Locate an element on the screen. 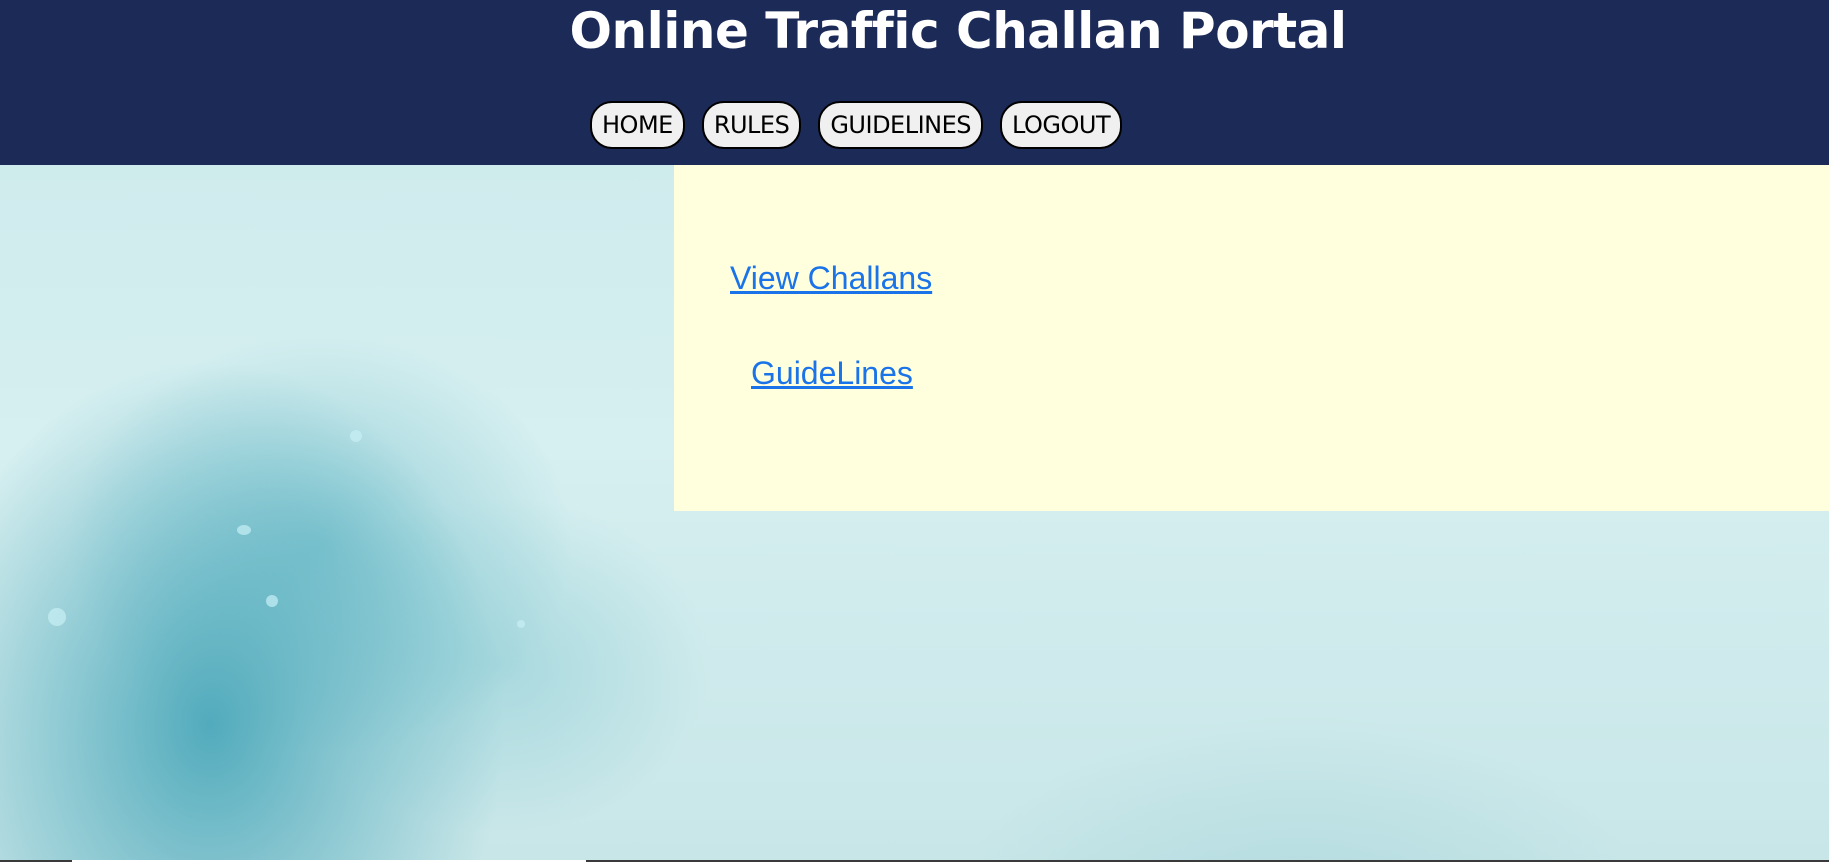  main-nav: HOME RULES GUIDELINES LOGOUT is located at coordinates (856, 125).